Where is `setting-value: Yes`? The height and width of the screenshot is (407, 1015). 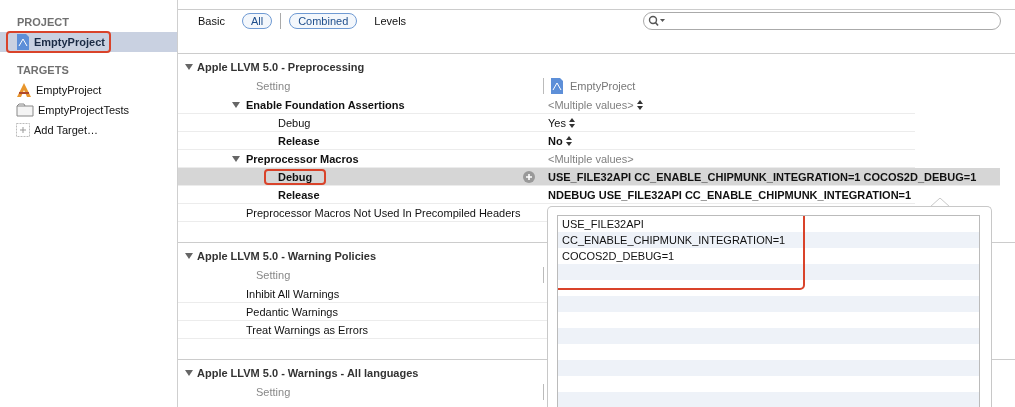
setting-value: Yes is located at coordinates (557, 122).